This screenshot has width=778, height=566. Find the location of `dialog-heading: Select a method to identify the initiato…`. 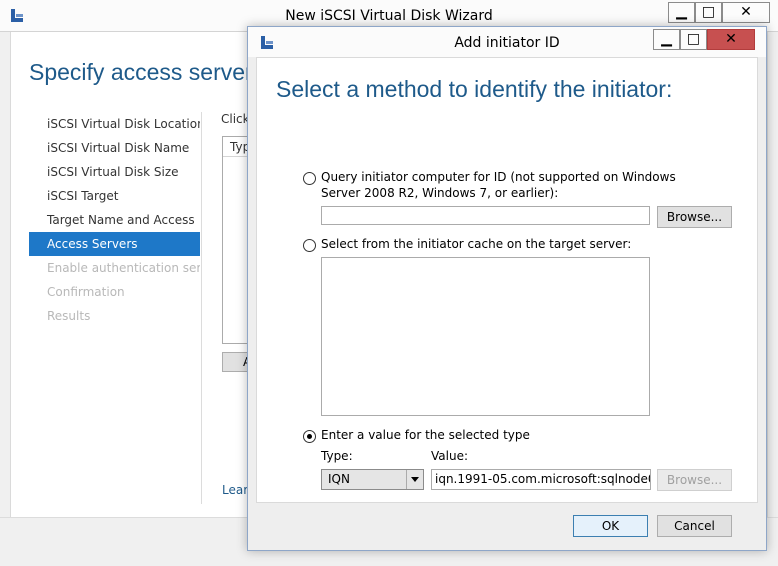

dialog-heading: Select a method to identify the initiato… is located at coordinates (474, 89).